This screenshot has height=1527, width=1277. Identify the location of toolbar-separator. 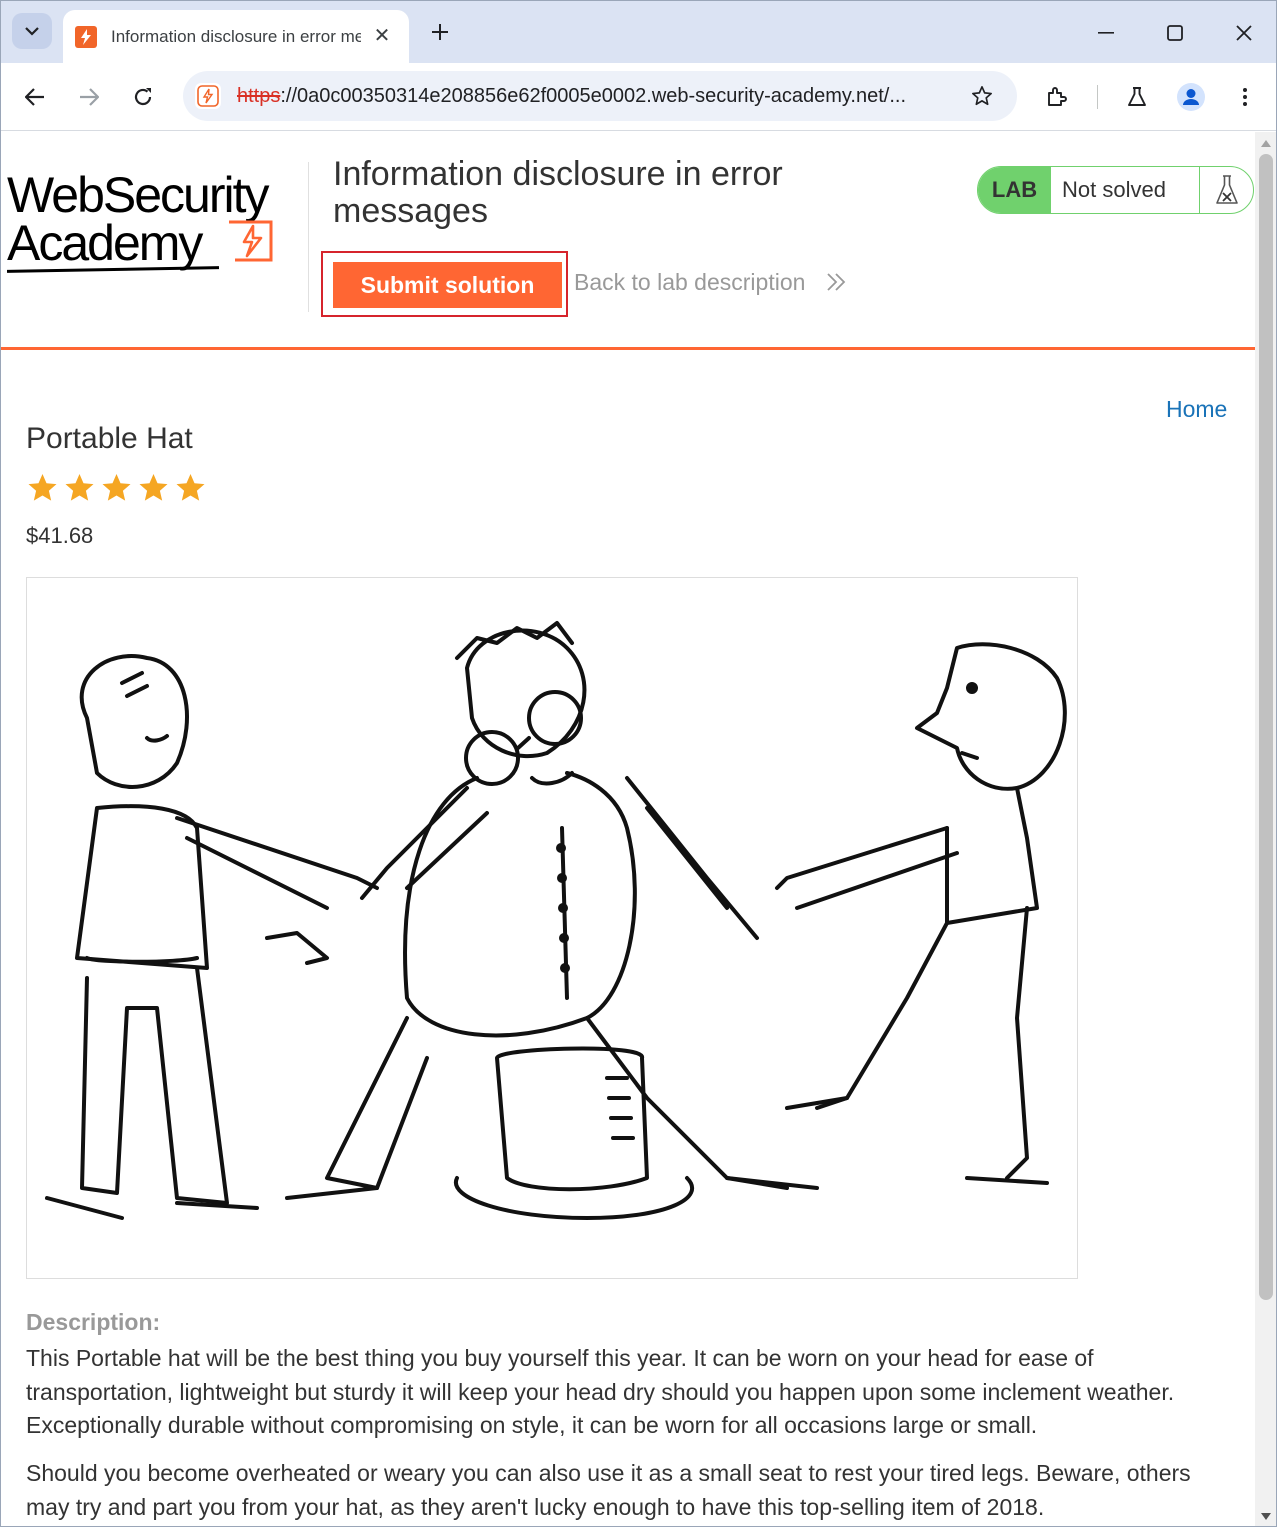
(1097, 97).